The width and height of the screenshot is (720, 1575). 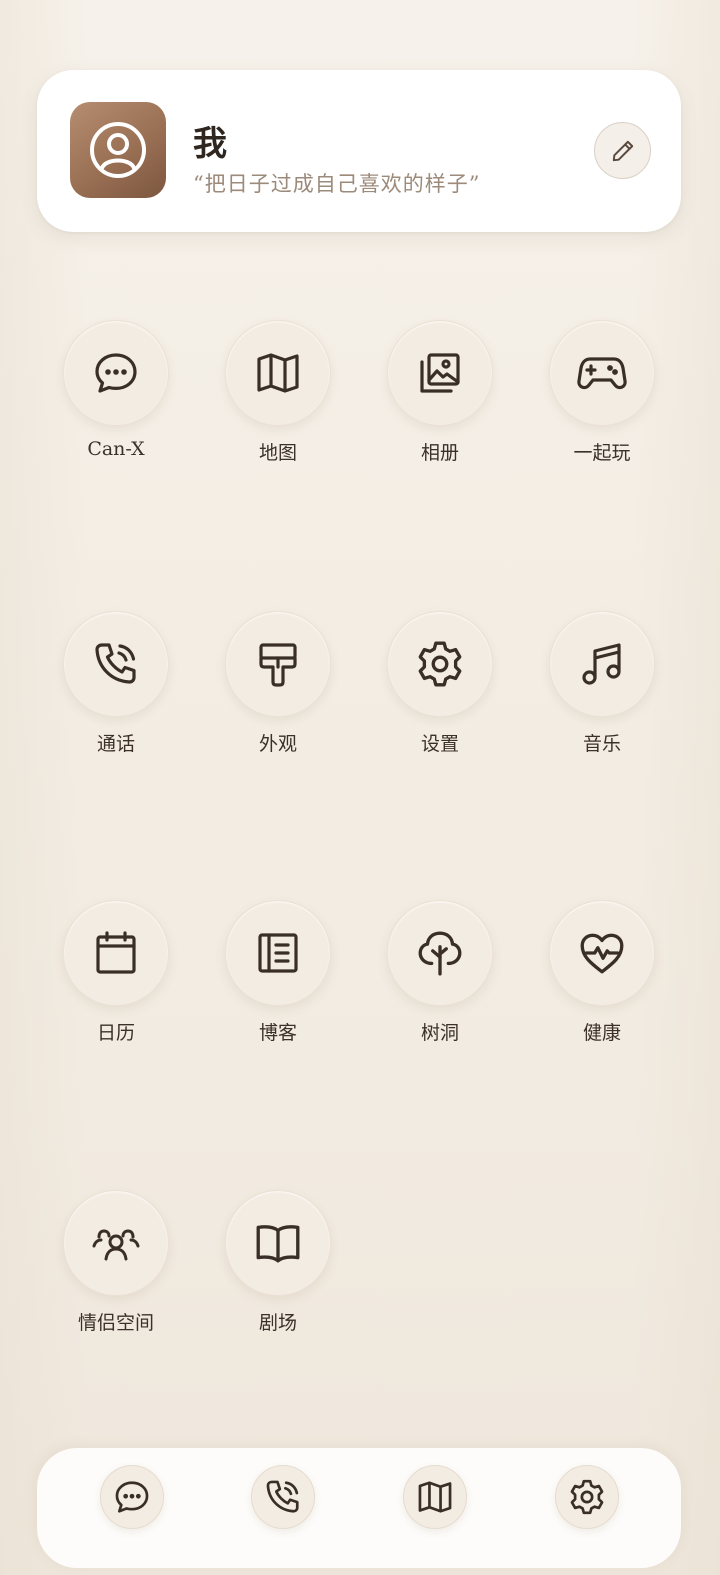 I want to click on people-icon, so click(x=116, y=1245).